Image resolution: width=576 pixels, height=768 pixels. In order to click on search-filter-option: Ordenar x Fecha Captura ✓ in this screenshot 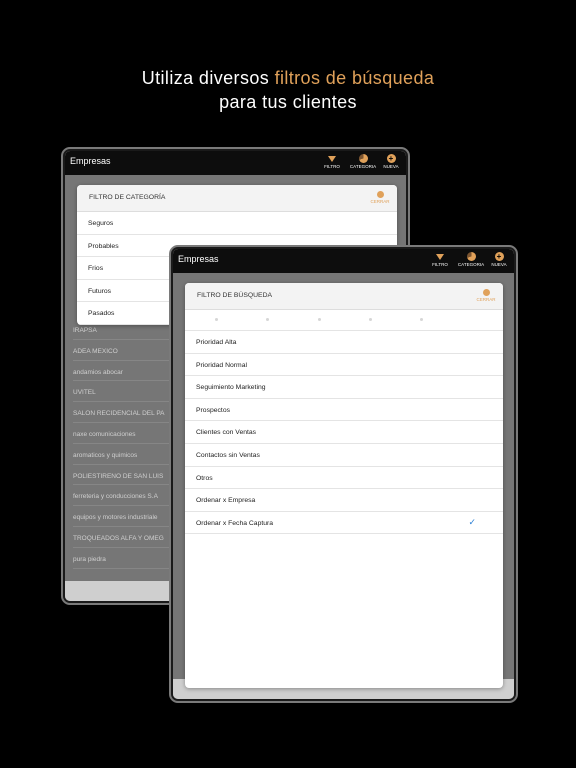, I will do `click(344, 523)`.